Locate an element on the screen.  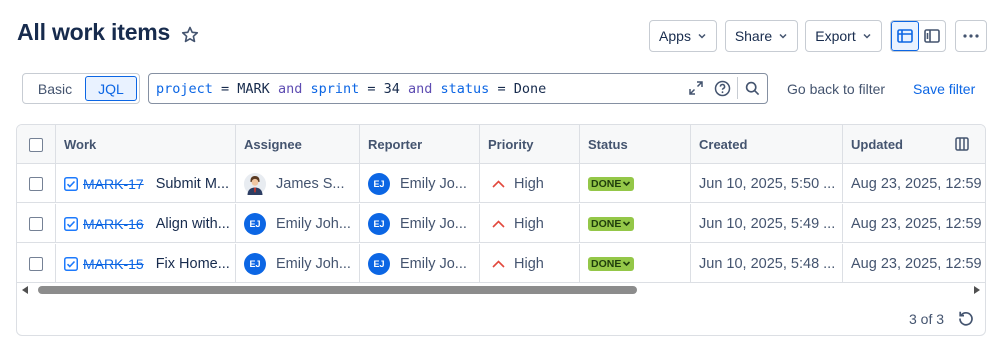
horizontal-scrollbar is located at coordinates (501, 290).